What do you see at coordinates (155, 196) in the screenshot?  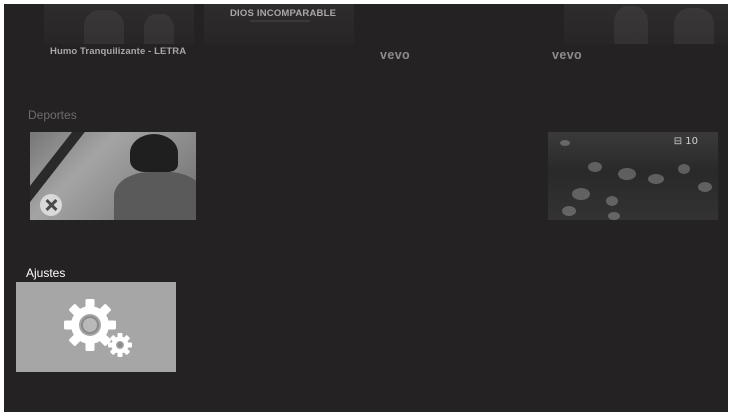 I see `player-body-shape` at bounding box center [155, 196].